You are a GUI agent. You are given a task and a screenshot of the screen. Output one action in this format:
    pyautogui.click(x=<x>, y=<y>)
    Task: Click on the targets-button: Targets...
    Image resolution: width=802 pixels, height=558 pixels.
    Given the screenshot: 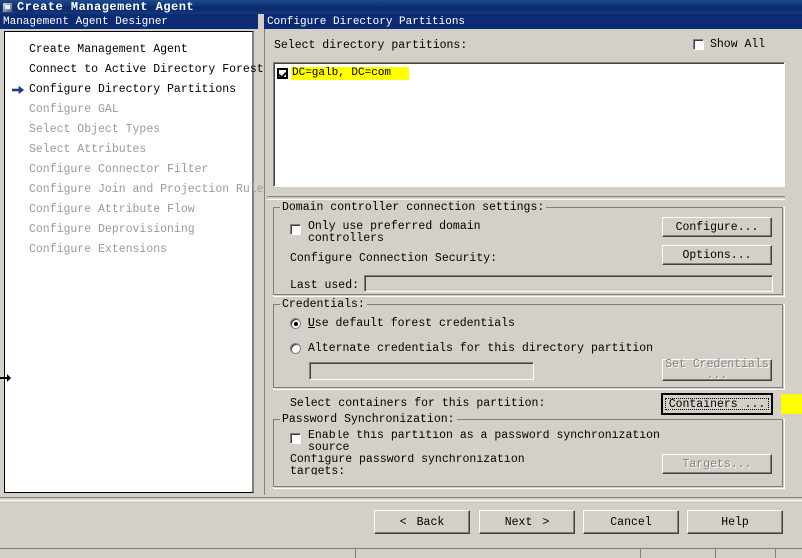 What is the action you would take?
    pyautogui.click(x=717, y=464)
    